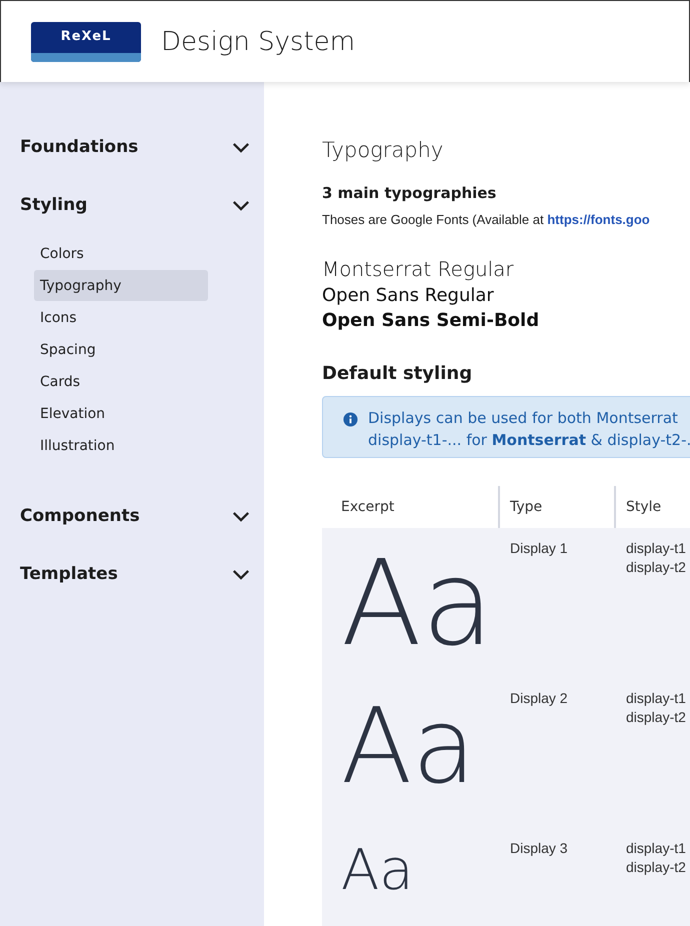  Describe the element at coordinates (86, 36) in the screenshot. I see `logo-text: ReXeL` at that location.